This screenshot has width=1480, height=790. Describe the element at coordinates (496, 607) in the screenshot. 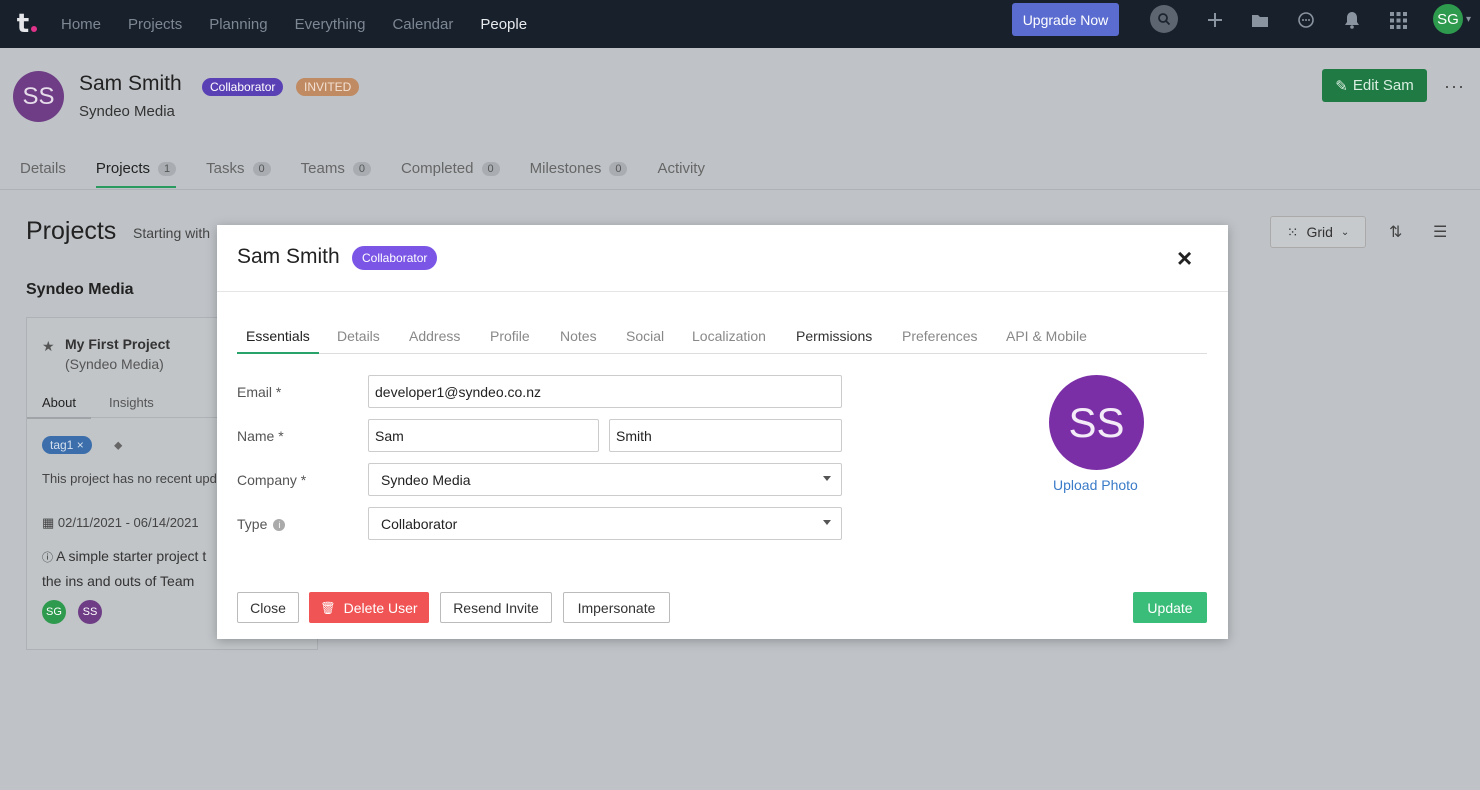

I see `resend-invite-button: Resend Invite` at that location.